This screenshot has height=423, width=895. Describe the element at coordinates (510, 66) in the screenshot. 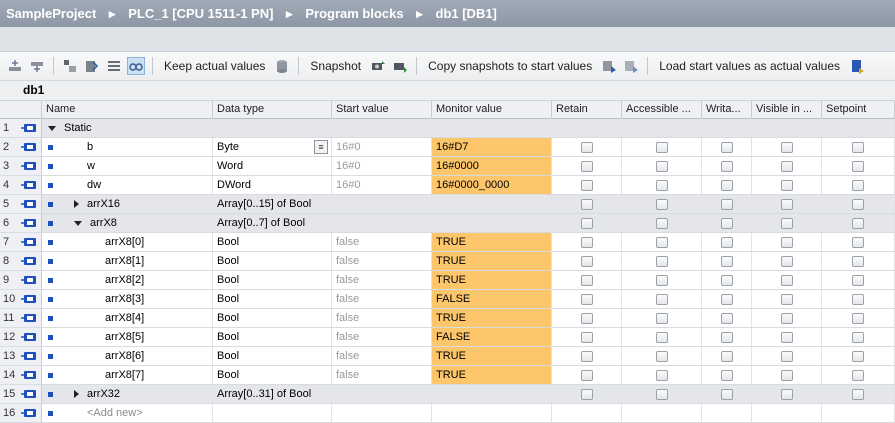

I see `copy-snapshots-button: Copy snapshots to start values` at that location.